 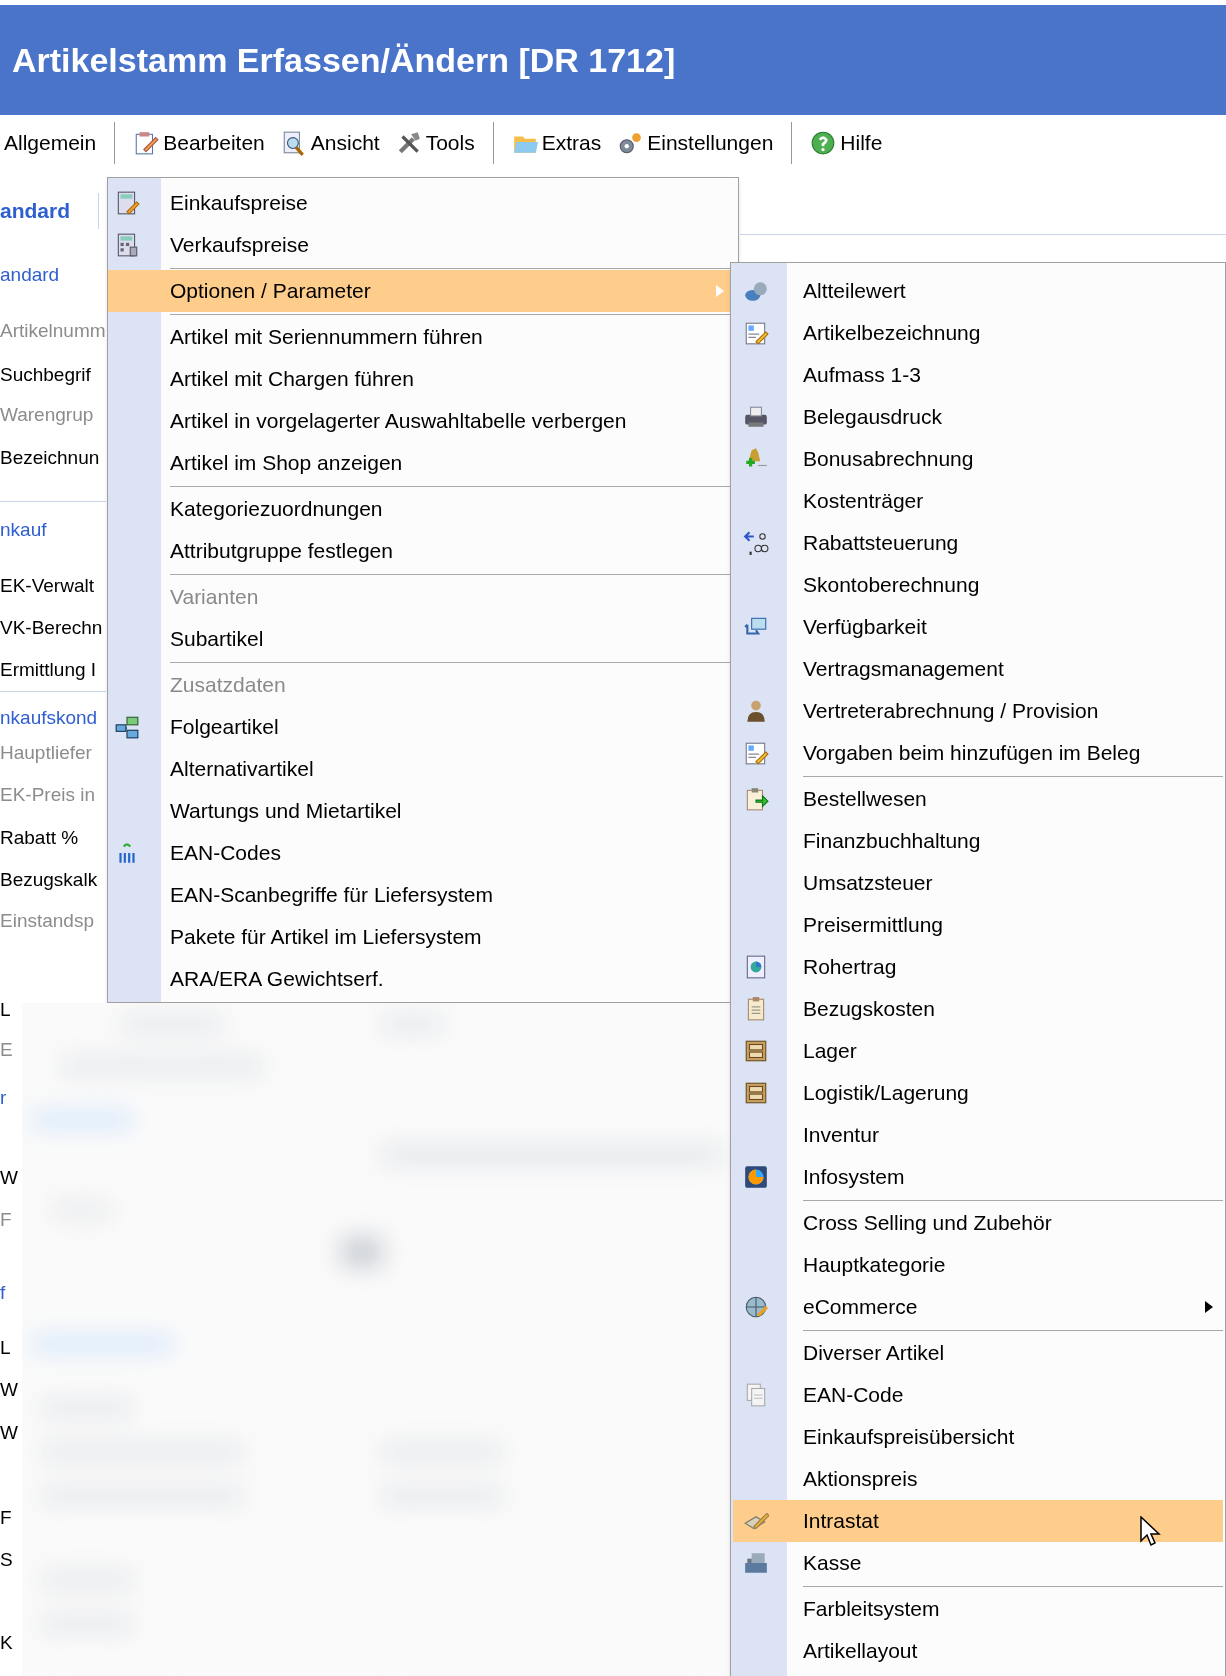 I want to click on menu-item: Bonusabrechnung, so click(x=978, y=459).